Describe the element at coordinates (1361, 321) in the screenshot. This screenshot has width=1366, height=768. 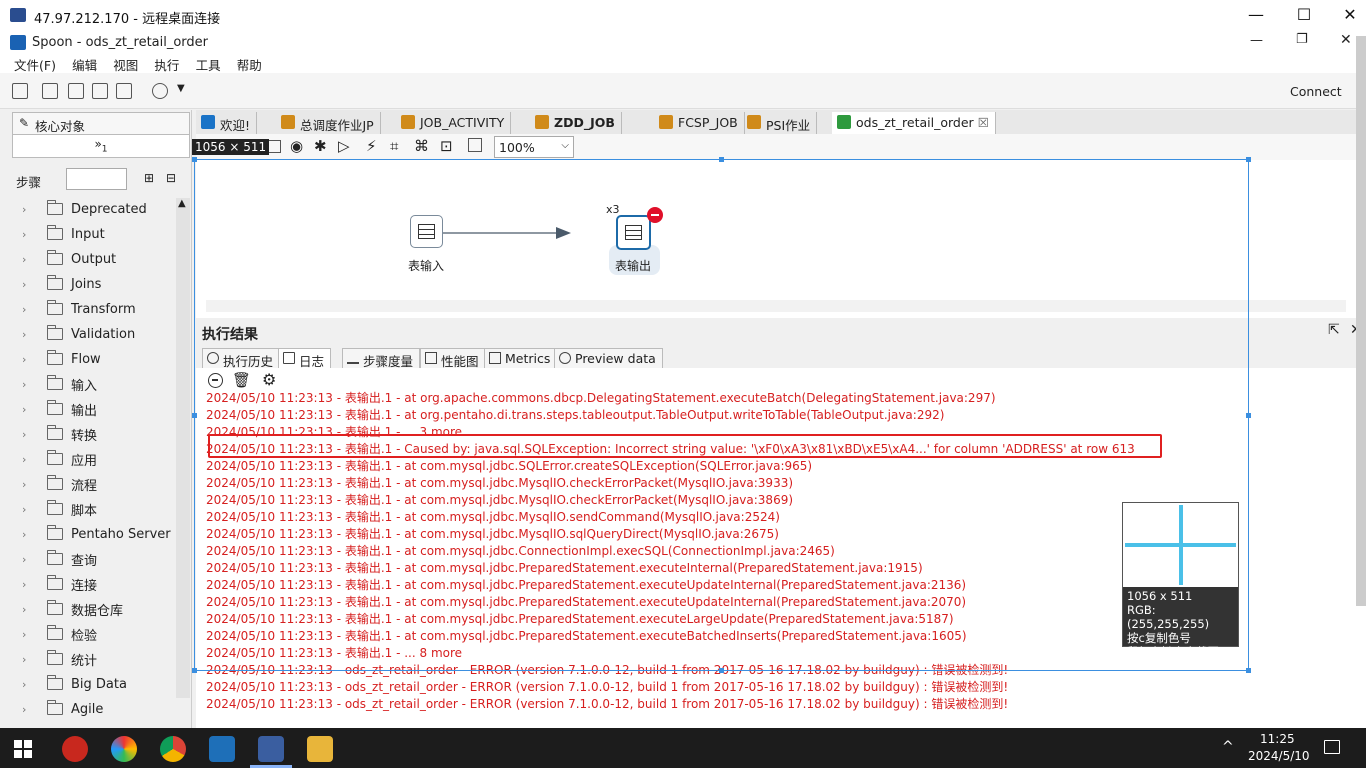
I see `right-scrollbar` at that location.